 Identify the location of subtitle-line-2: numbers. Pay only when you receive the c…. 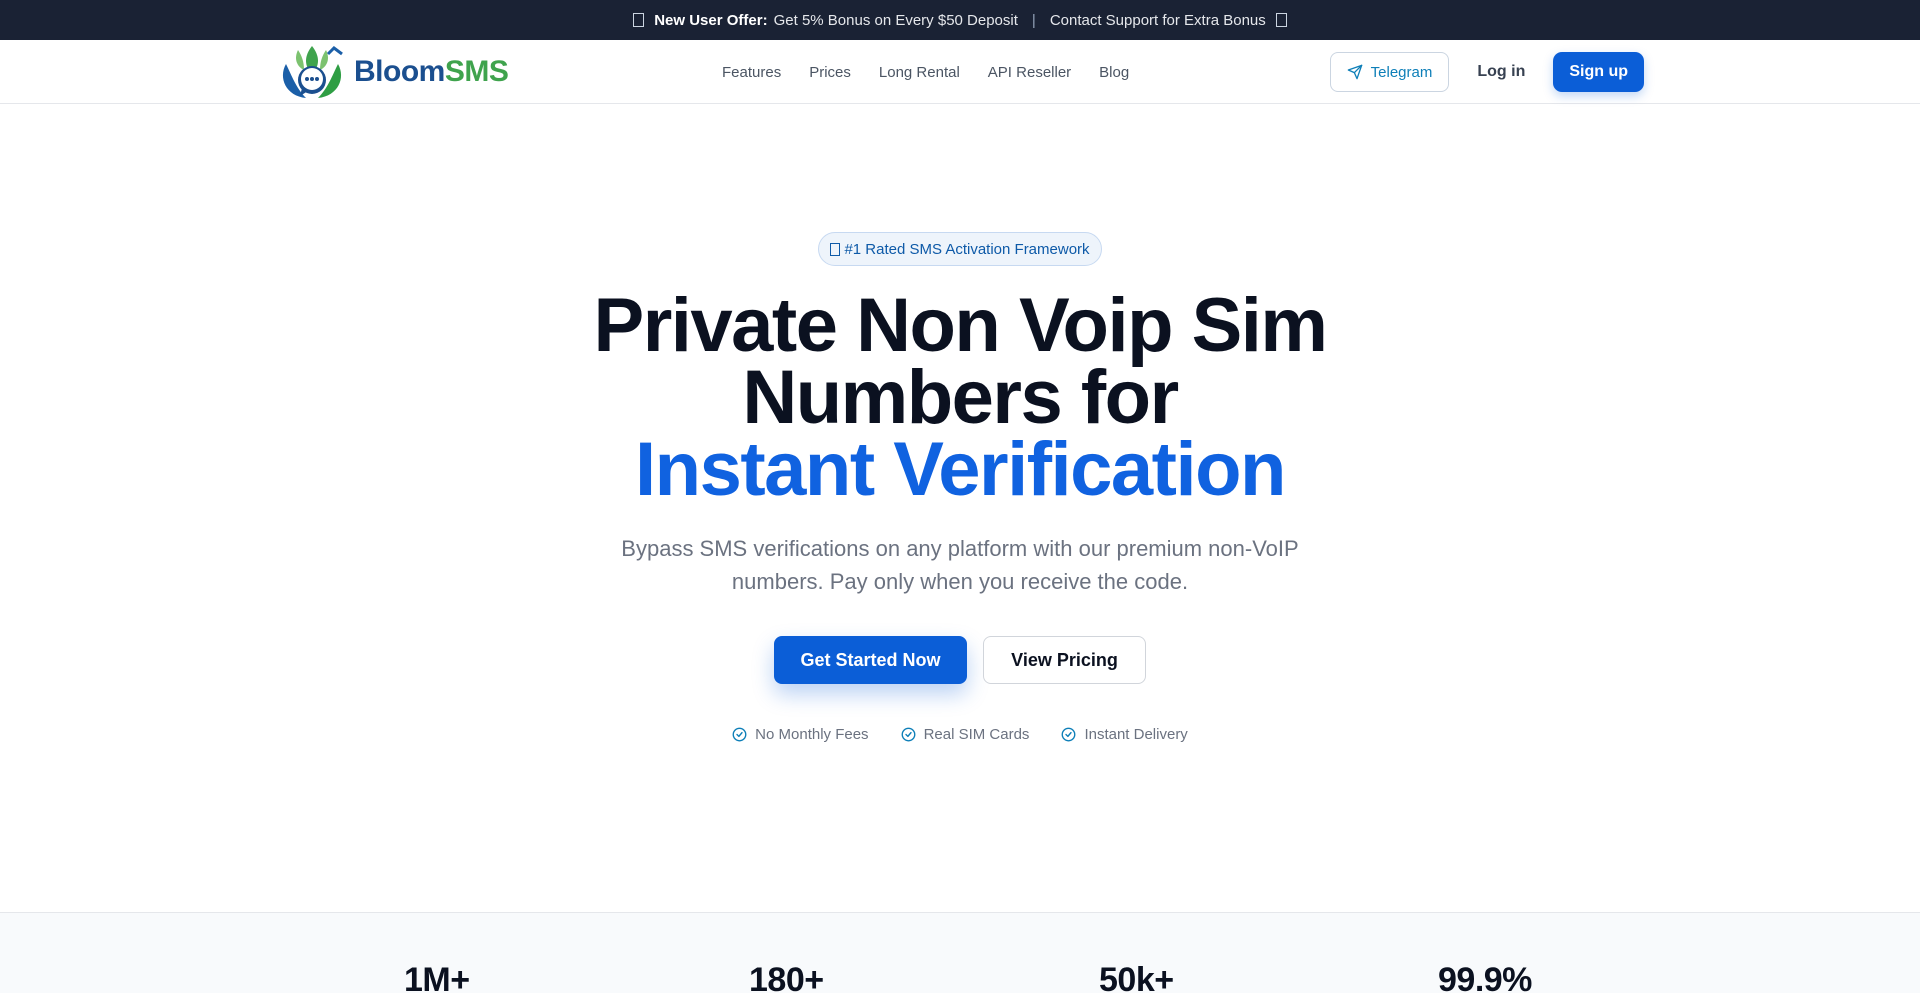
(960, 581).